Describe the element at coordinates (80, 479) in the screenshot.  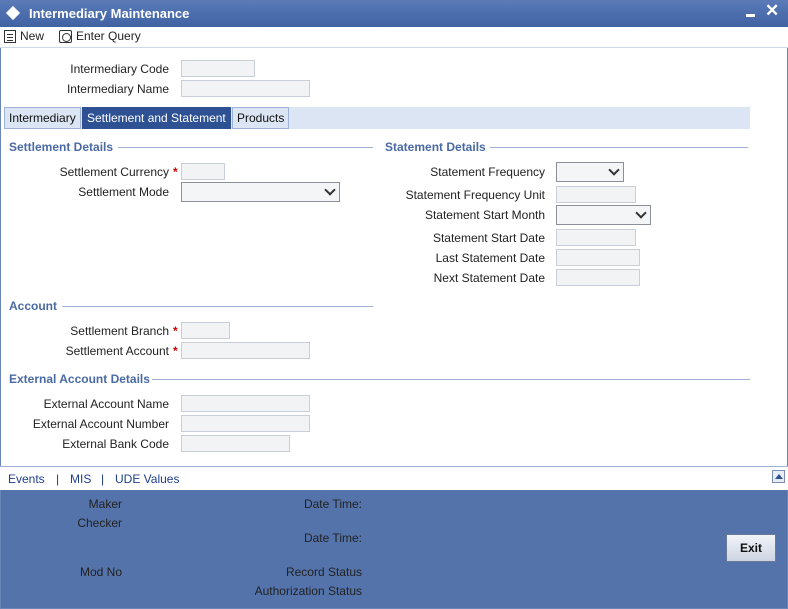
I see `mis-link: MIS` at that location.